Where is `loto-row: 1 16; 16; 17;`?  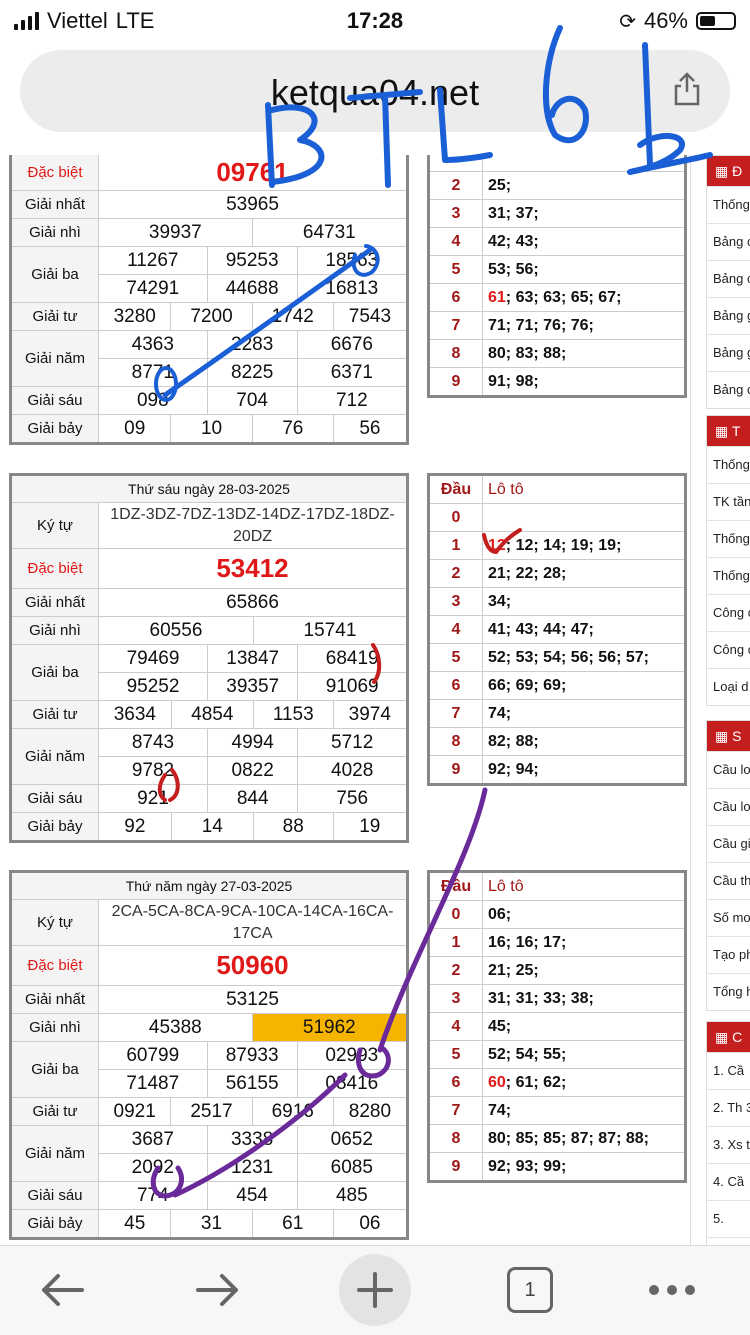
loto-row: 1 16; 16; 17; is located at coordinates (557, 942).